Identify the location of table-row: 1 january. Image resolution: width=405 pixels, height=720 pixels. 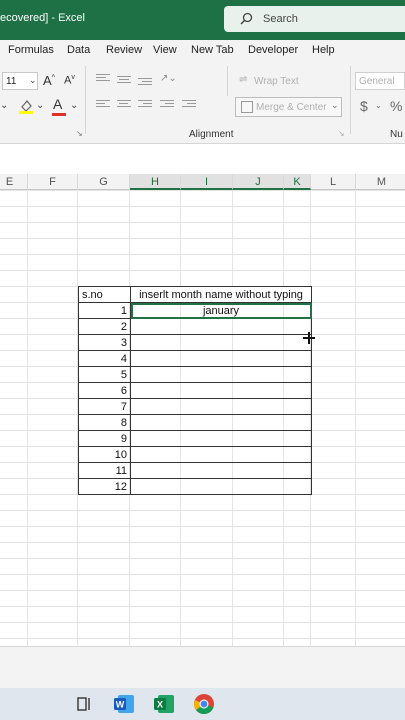
(195, 310).